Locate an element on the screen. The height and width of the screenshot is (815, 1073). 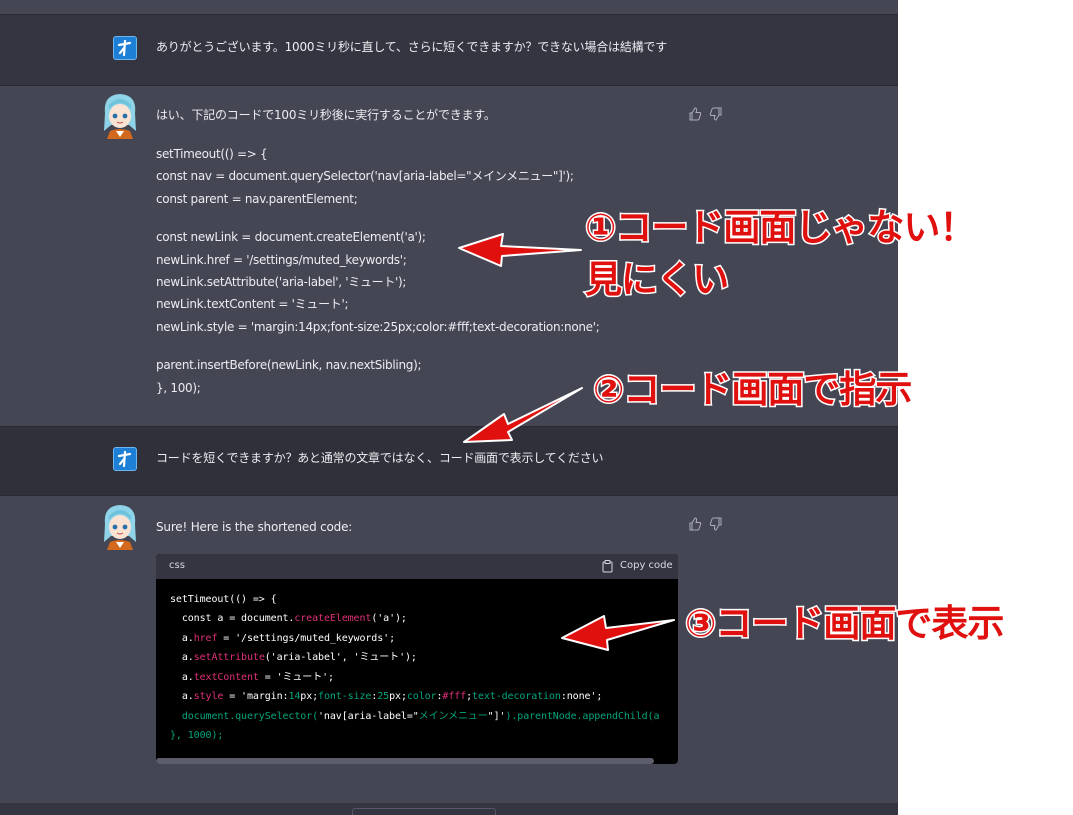
code-text-line: setTimeout(() => { is located at coordinates (212, 154).